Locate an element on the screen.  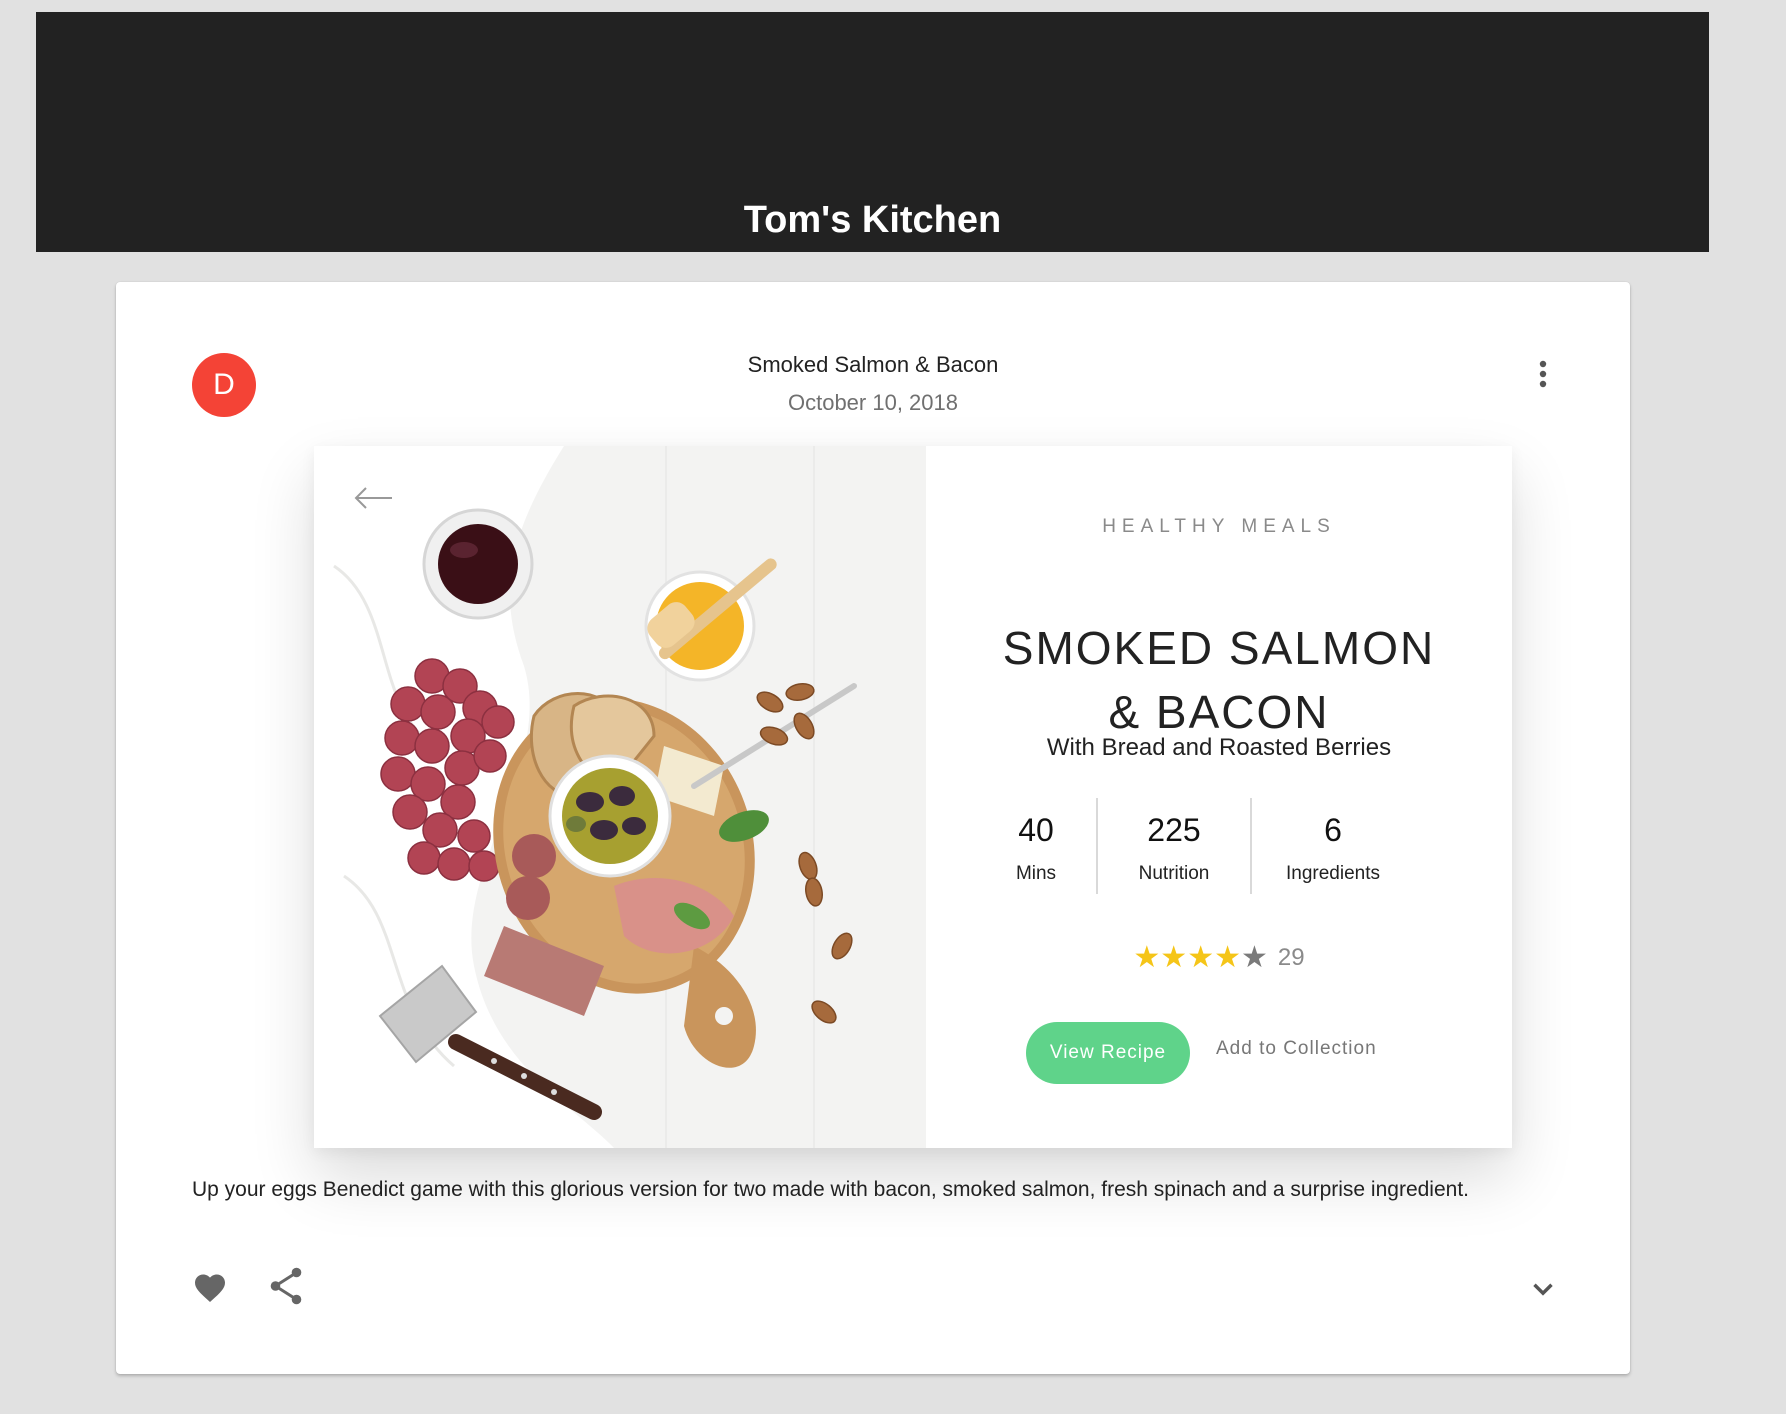
stat-ingredients: 6 Ingredients is located at coordinates (1333, 846).